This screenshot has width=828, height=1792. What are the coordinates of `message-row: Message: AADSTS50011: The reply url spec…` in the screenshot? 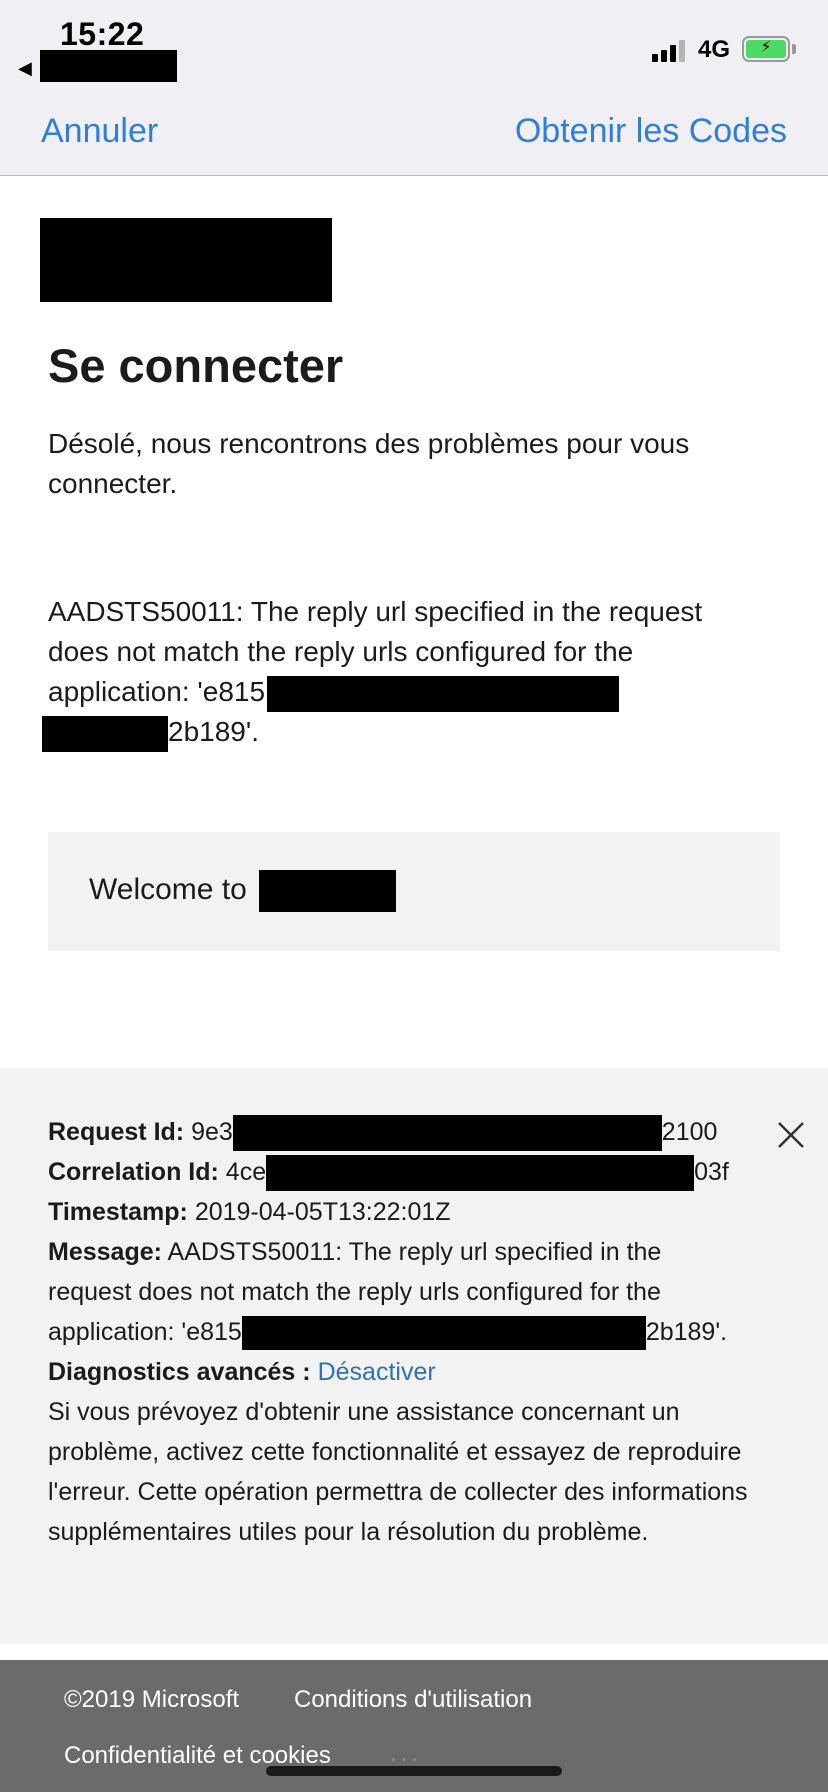 It's located at (418, 1252).